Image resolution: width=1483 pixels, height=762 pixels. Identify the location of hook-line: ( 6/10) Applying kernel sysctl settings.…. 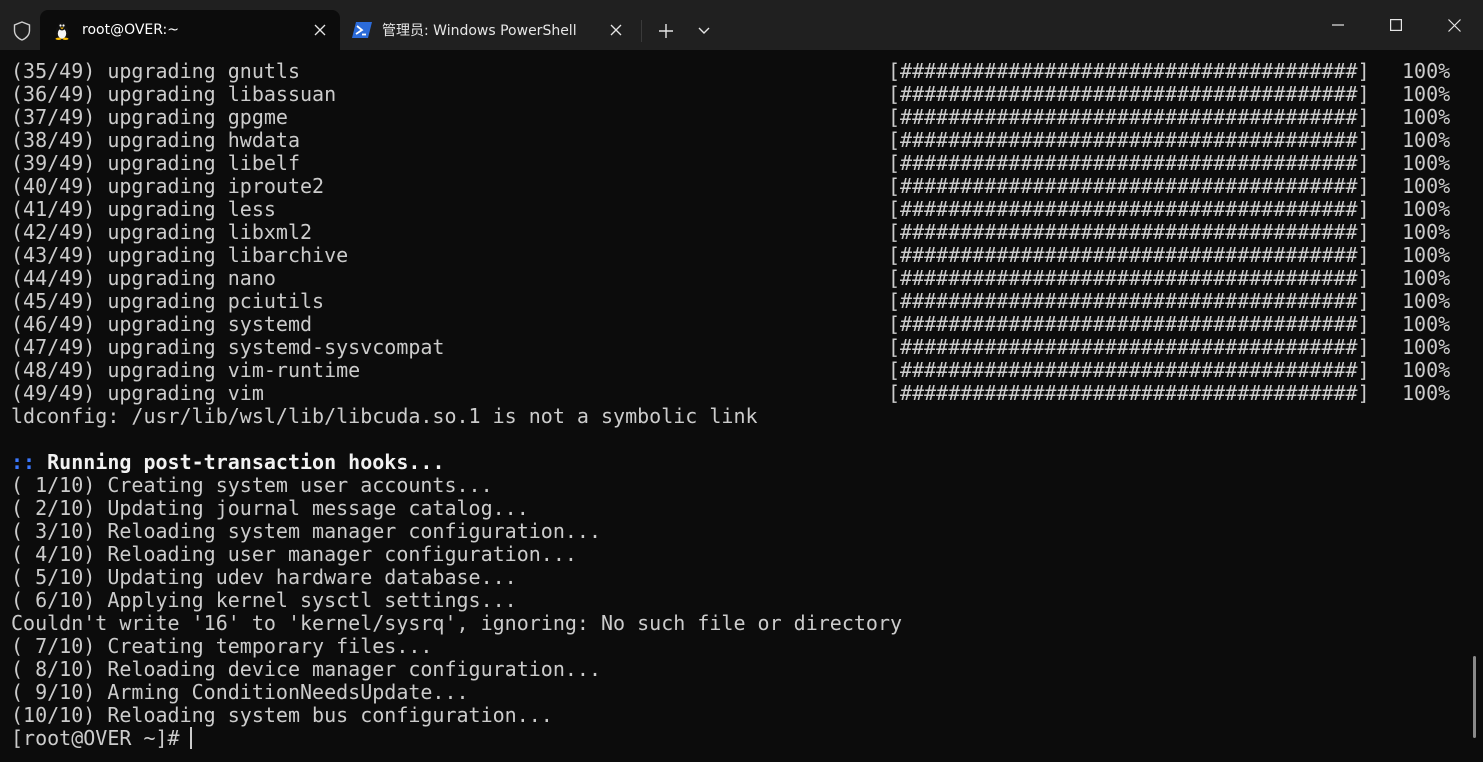
(264, 600).